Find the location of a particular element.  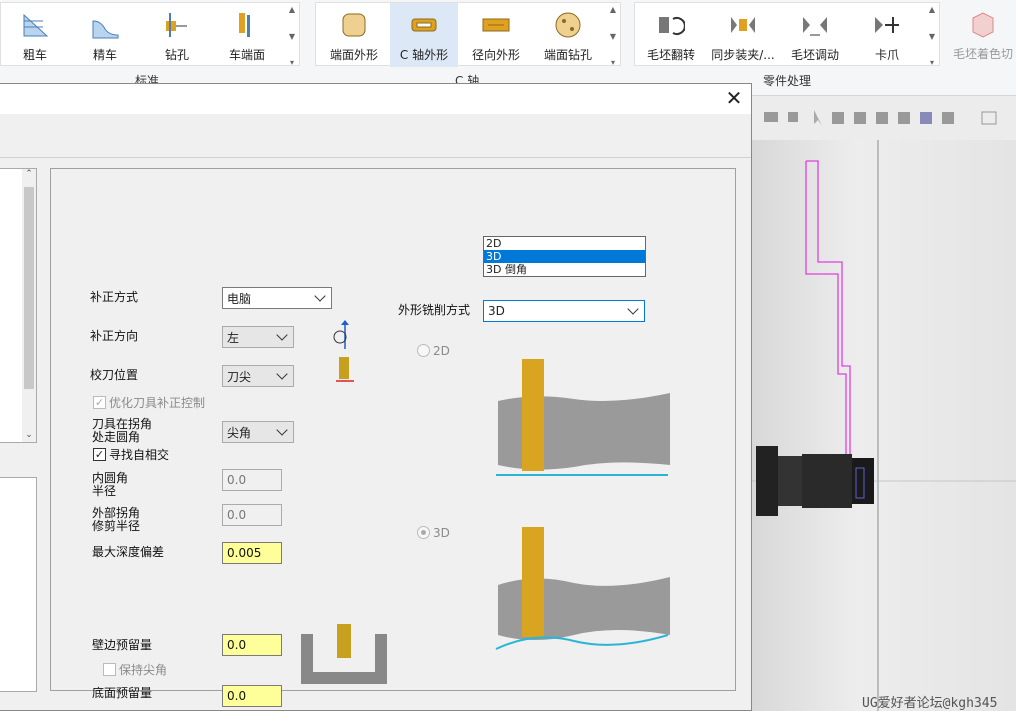

stock-flip-button: 毛坯翻转 is located at coordinates (671, 35).